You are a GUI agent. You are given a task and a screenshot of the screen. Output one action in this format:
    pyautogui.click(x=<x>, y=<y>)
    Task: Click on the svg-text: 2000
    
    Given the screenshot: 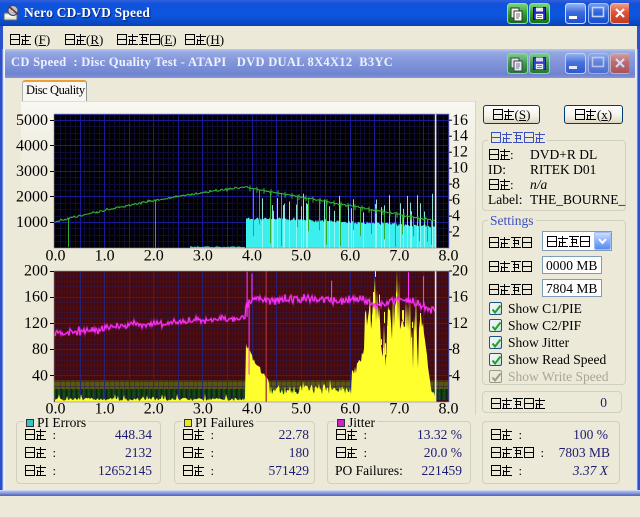 What is the action you would take?
    pyautogui.click(x=32, y=196)
    